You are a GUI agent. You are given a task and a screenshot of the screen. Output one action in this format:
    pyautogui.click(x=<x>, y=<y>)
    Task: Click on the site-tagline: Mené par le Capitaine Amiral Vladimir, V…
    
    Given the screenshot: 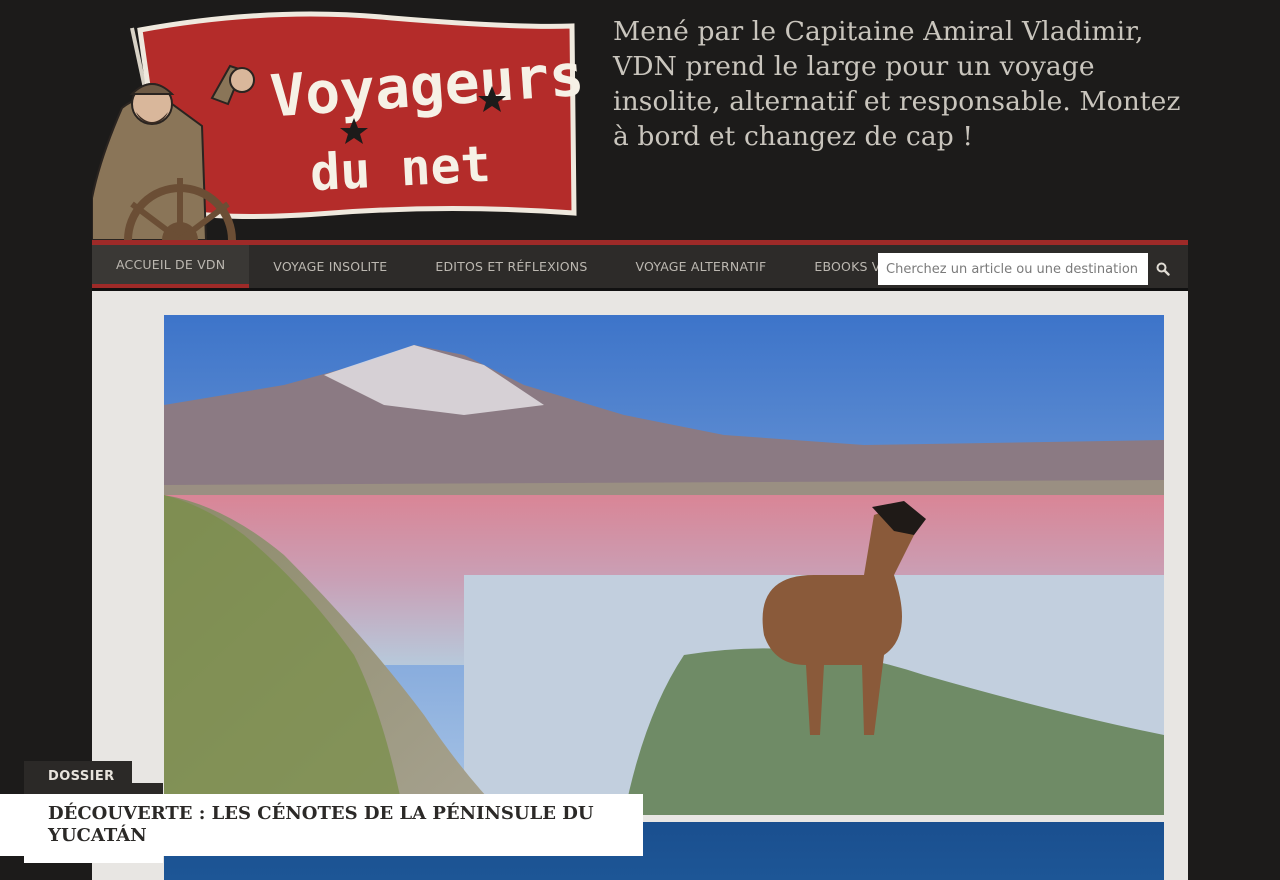 What is the action you would take?
    pyautogui.click(x=897, y=84)
    